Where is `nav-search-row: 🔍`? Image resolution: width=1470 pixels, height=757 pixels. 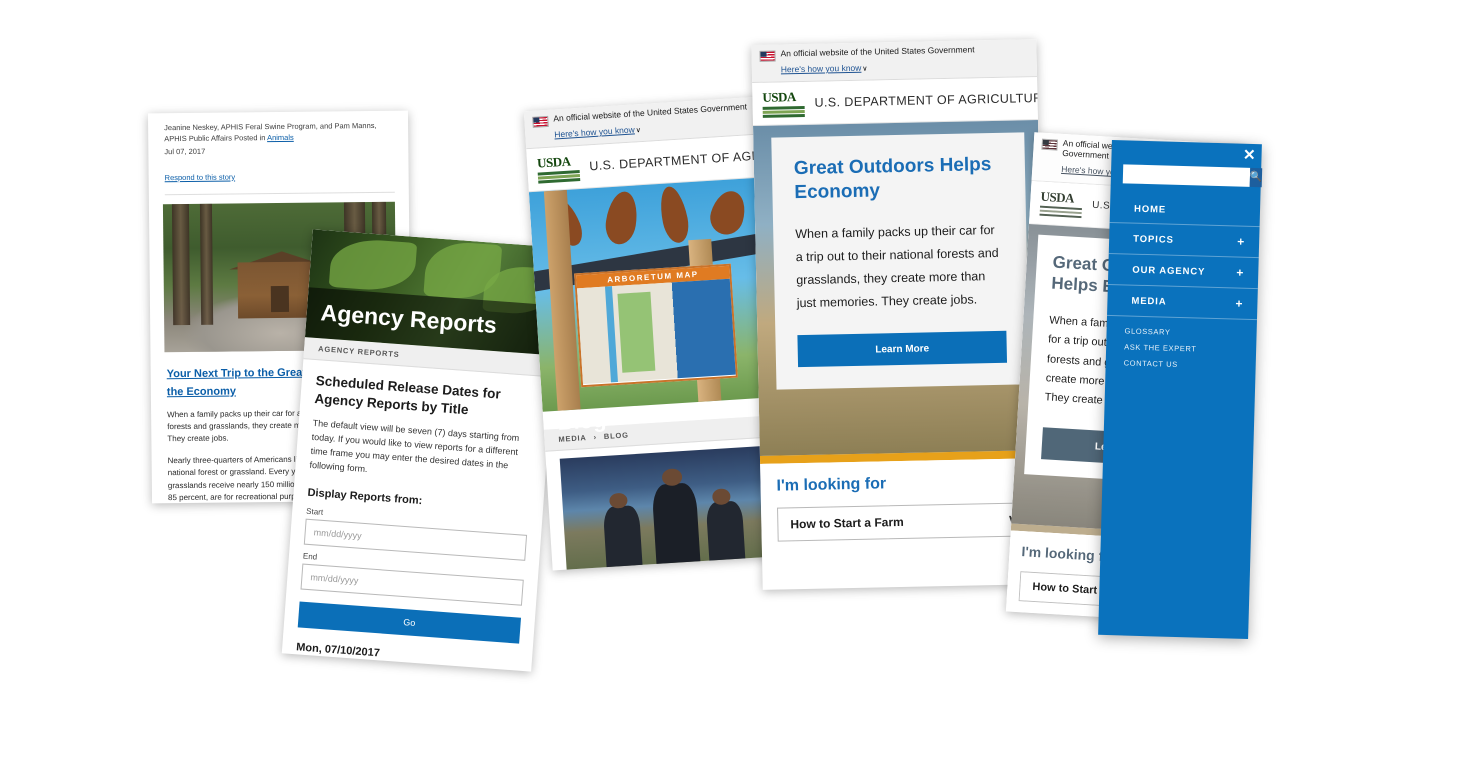 nav-search-row: 🔍 is located at coordinates (1187, 176).